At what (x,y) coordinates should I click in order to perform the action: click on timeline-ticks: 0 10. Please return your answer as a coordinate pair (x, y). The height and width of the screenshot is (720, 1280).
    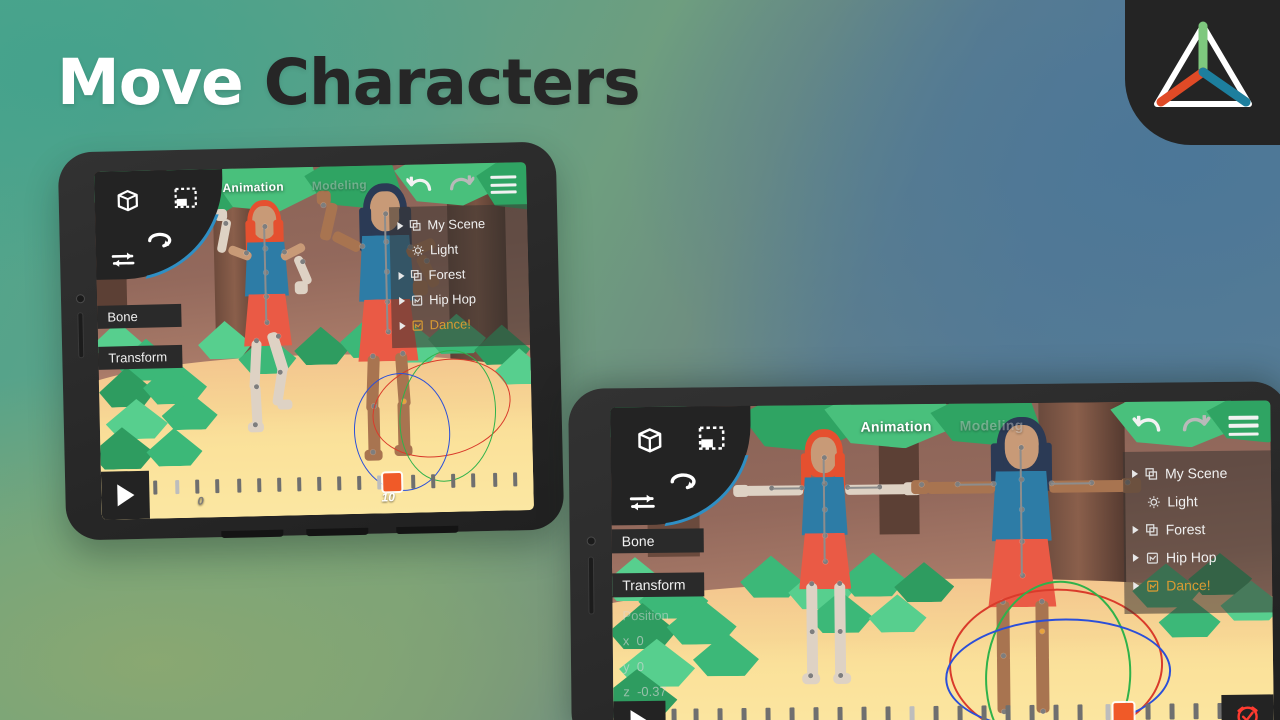
    Looking at the image, I should click on (341, 490).